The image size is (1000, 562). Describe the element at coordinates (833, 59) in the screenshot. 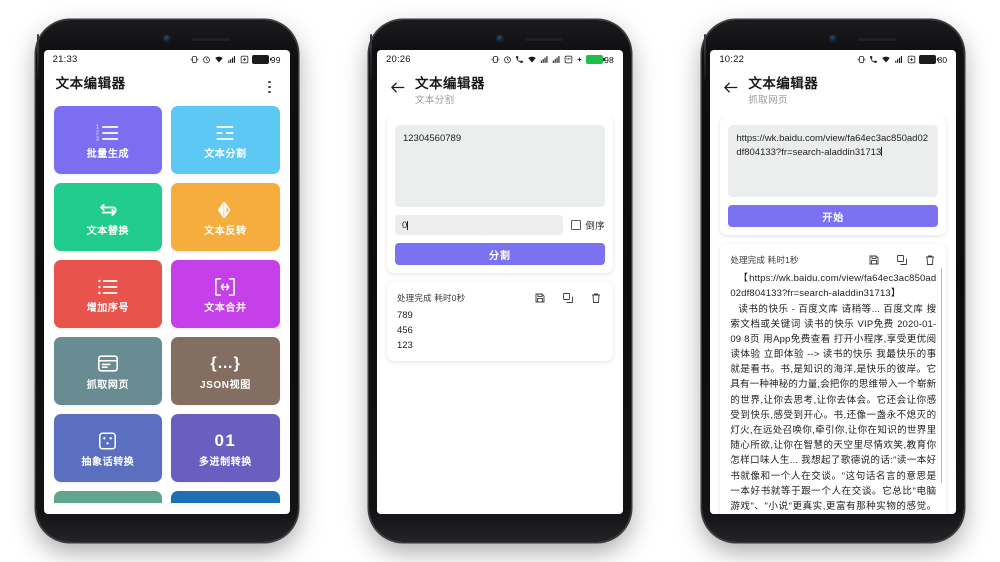

I see `status-bar: 10:22 80` at that location.